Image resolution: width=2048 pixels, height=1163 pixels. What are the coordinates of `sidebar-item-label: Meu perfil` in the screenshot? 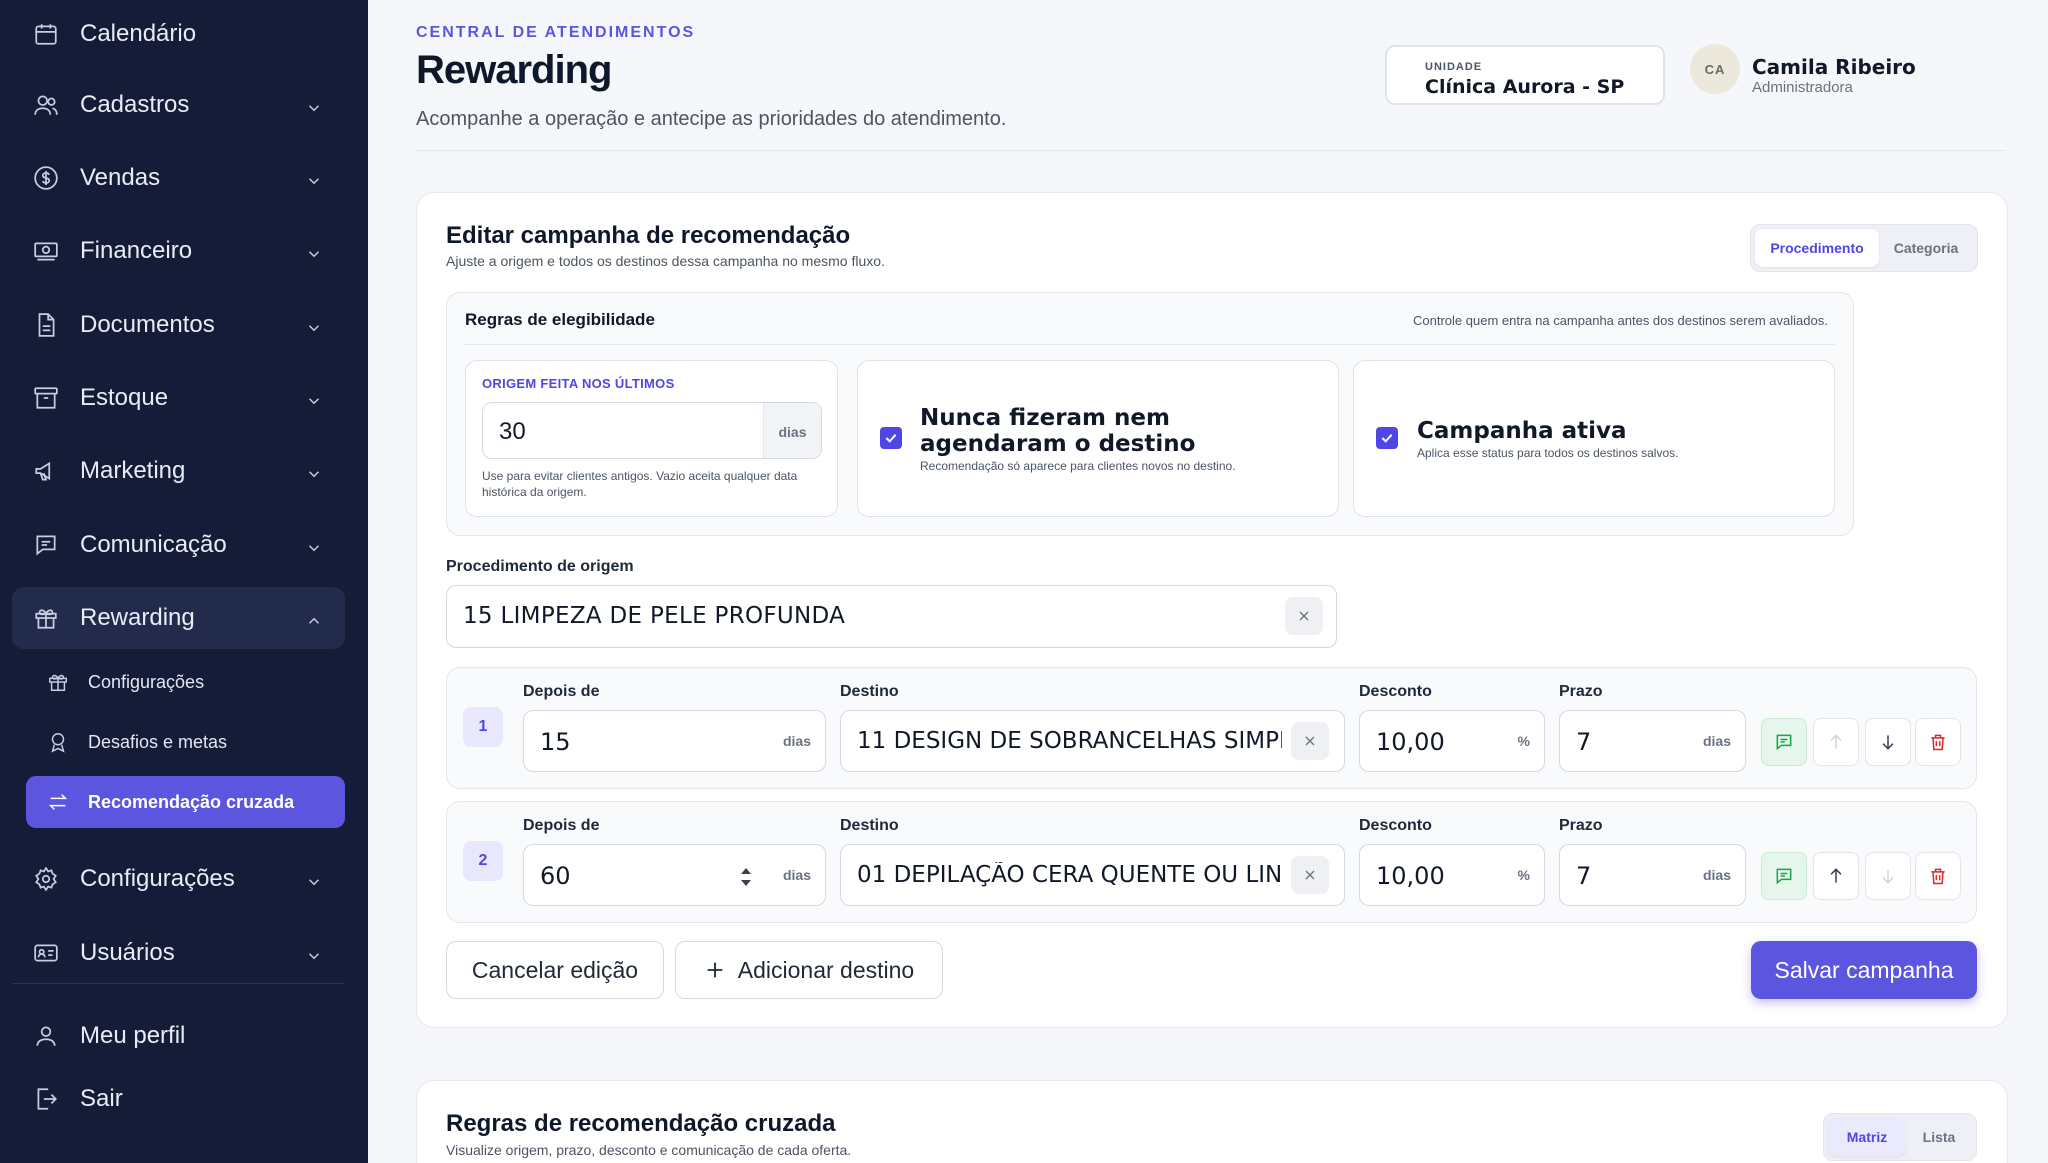 It's located at (133, 1035).